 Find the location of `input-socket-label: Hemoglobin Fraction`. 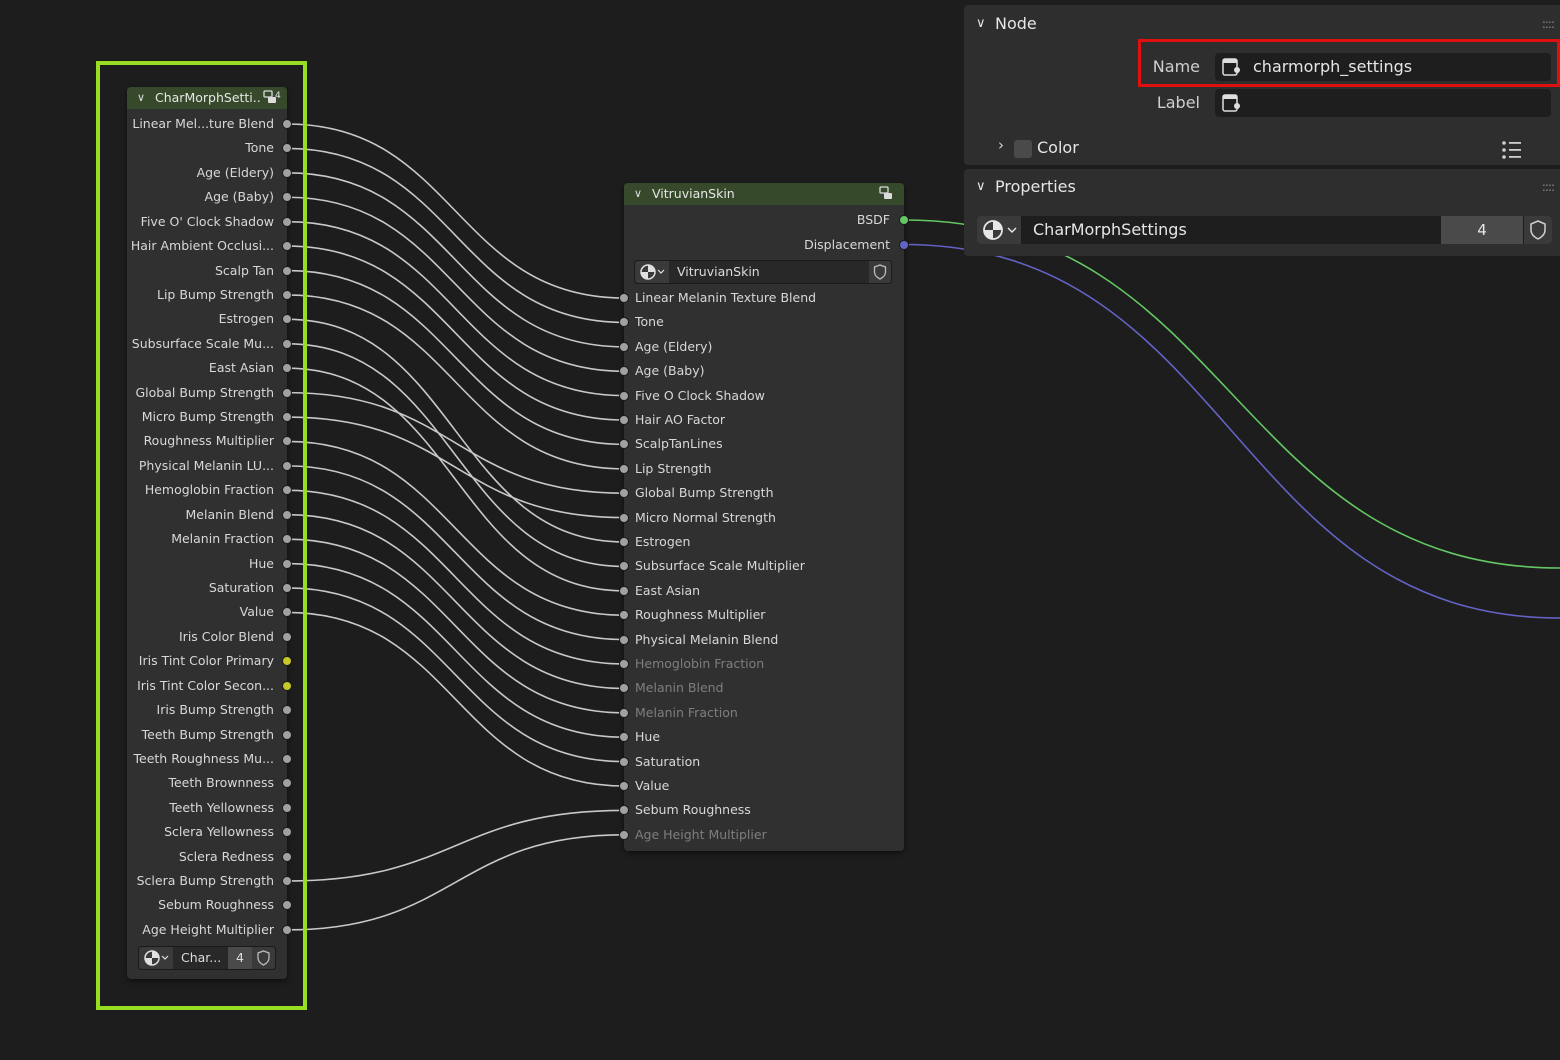

input-socket-label: Hemoglobin Fraction is located at coordinates (700, 663).